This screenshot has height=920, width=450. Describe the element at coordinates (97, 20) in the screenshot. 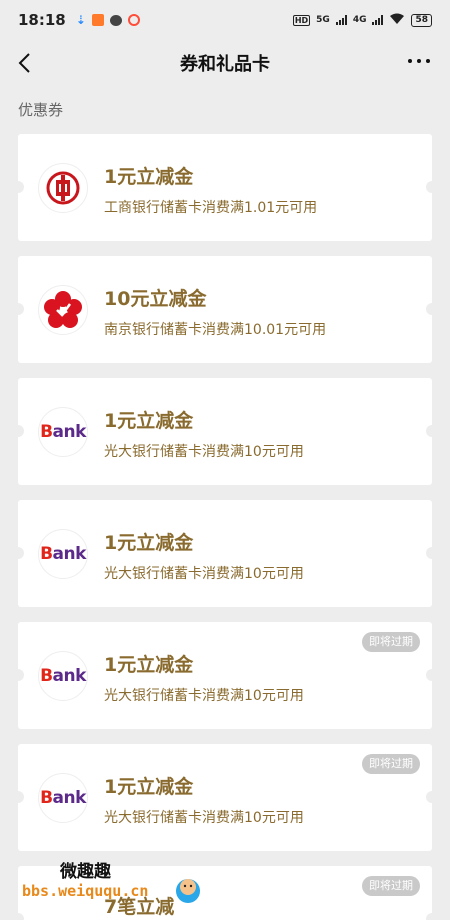

I see `app-notification-icon` at that location.